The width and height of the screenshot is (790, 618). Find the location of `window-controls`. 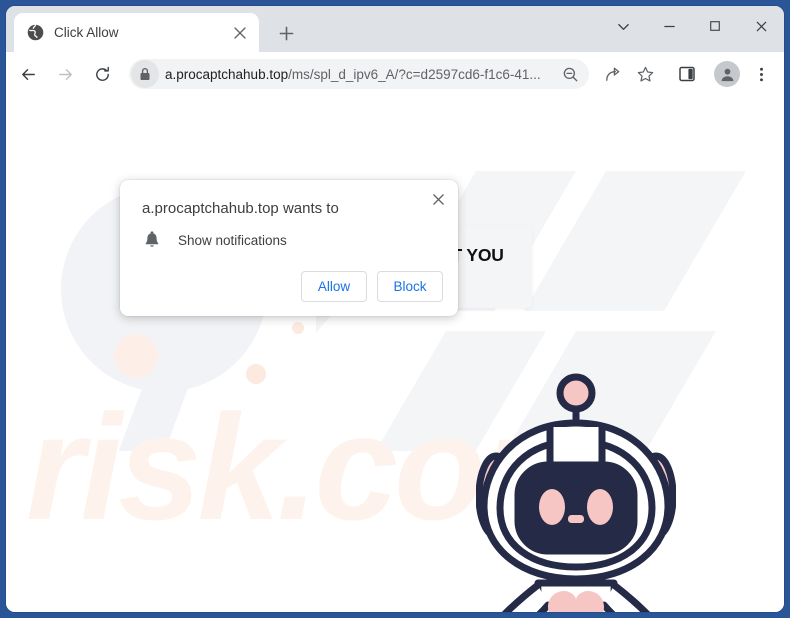

window-controls is located at coordinates (692, 26).